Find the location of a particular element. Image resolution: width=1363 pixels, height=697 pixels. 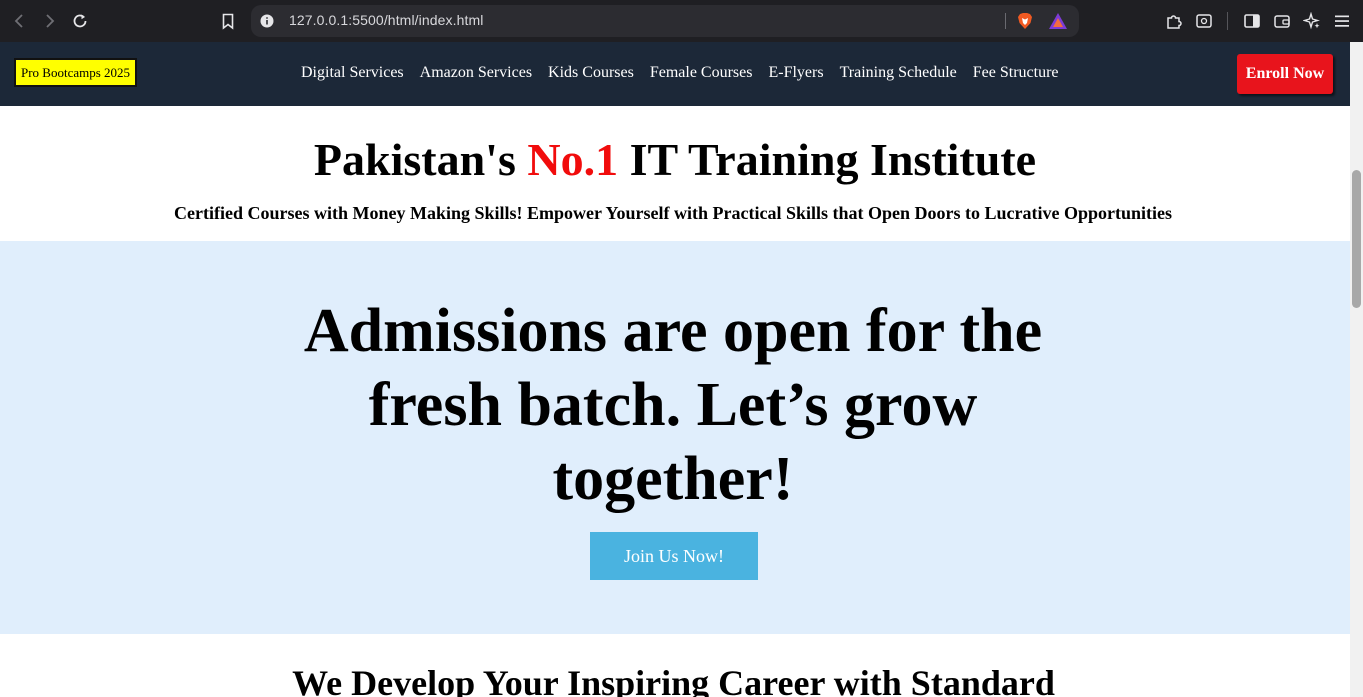

sidebar-icon is located at coordinates (1252, 21).